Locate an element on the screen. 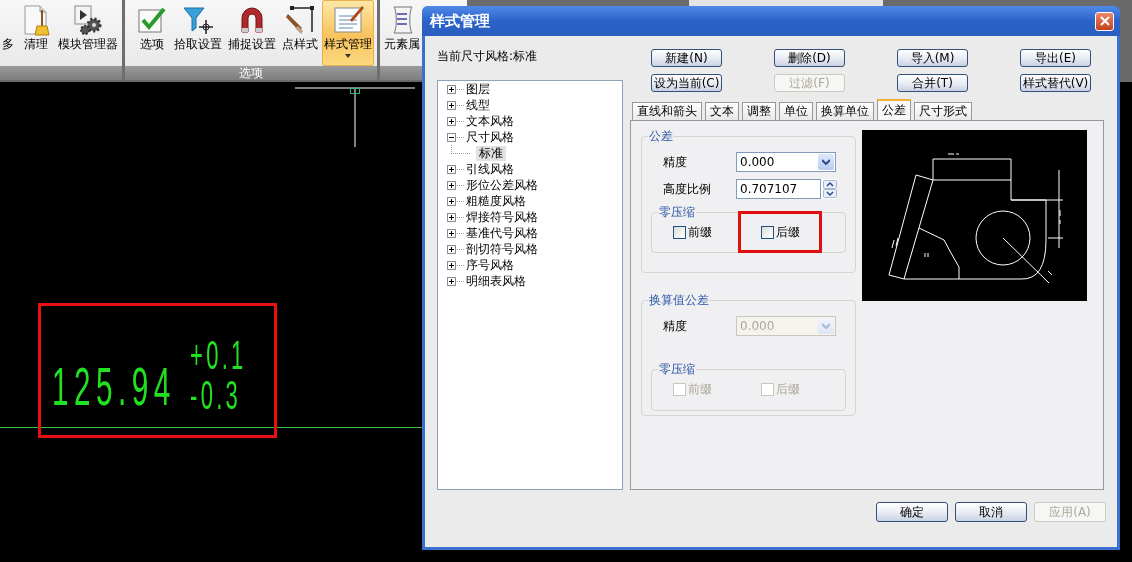 This screenshot has height=562, width=1132. current-style-label: 当前尺寸风格:标准 is located at coordinates (488, 56).